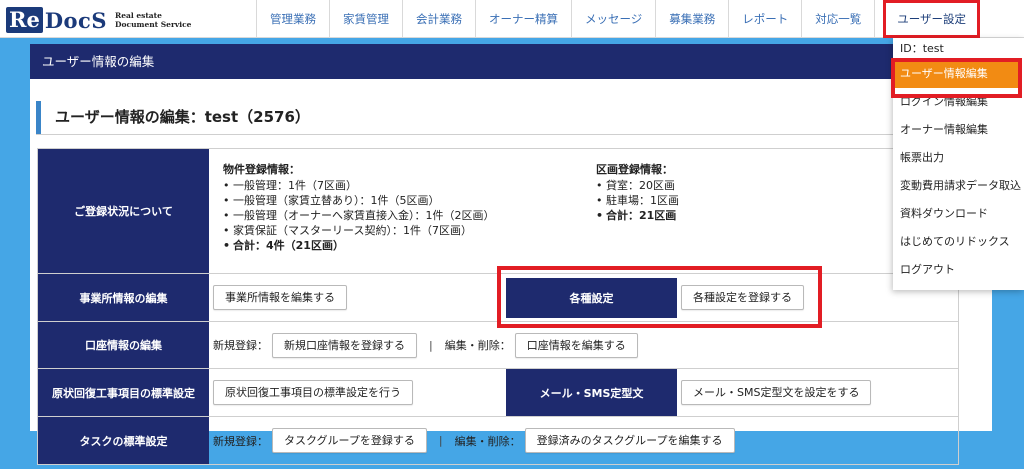 The height and width of the screenshot is (469, 1024). What do you see at coordinates (496, 134) in the screenshot?
I see `section-divider` at bounding box center [496, 134].